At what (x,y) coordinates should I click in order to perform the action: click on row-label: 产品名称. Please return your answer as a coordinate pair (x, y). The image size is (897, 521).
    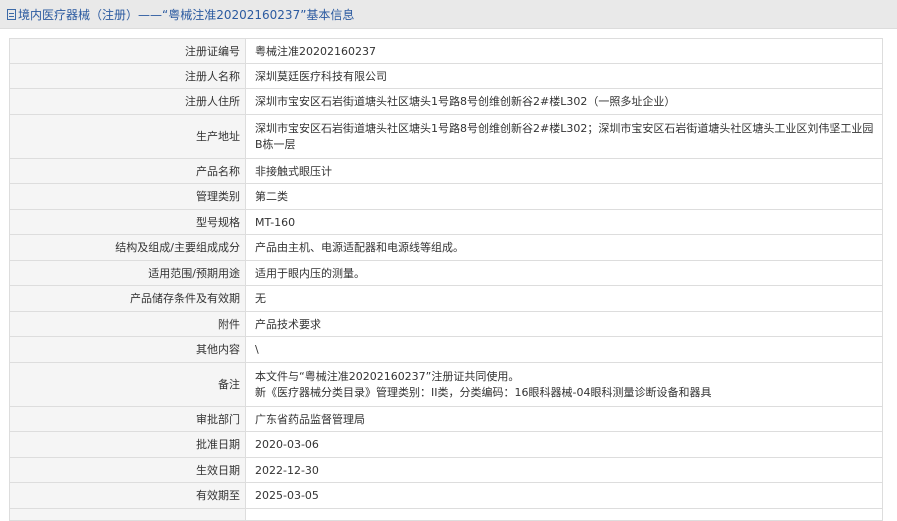
    Looking at the image, I should click on (127, 171).